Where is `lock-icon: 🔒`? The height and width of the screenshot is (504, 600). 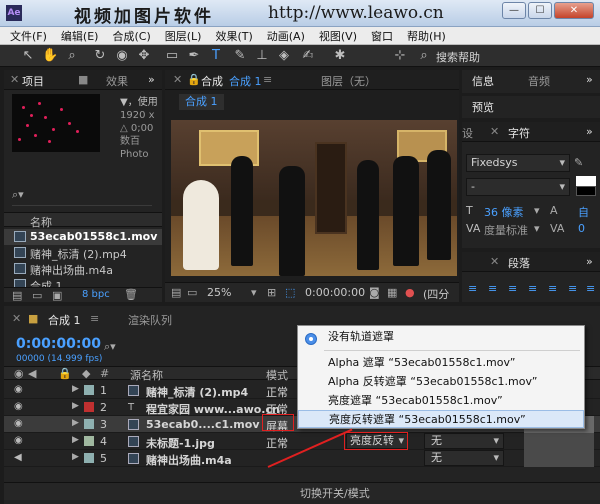
lock-icon: 🔒 is located at coordinates (194, 79).